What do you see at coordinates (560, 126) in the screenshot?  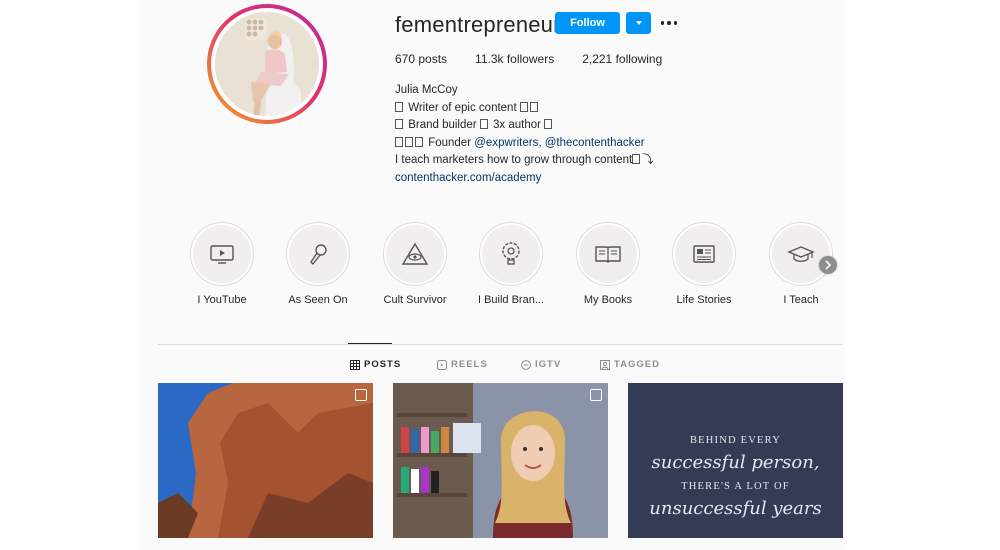 I see `bio-line-2: Brand builder 3x author` at bounding box center [560, 126].